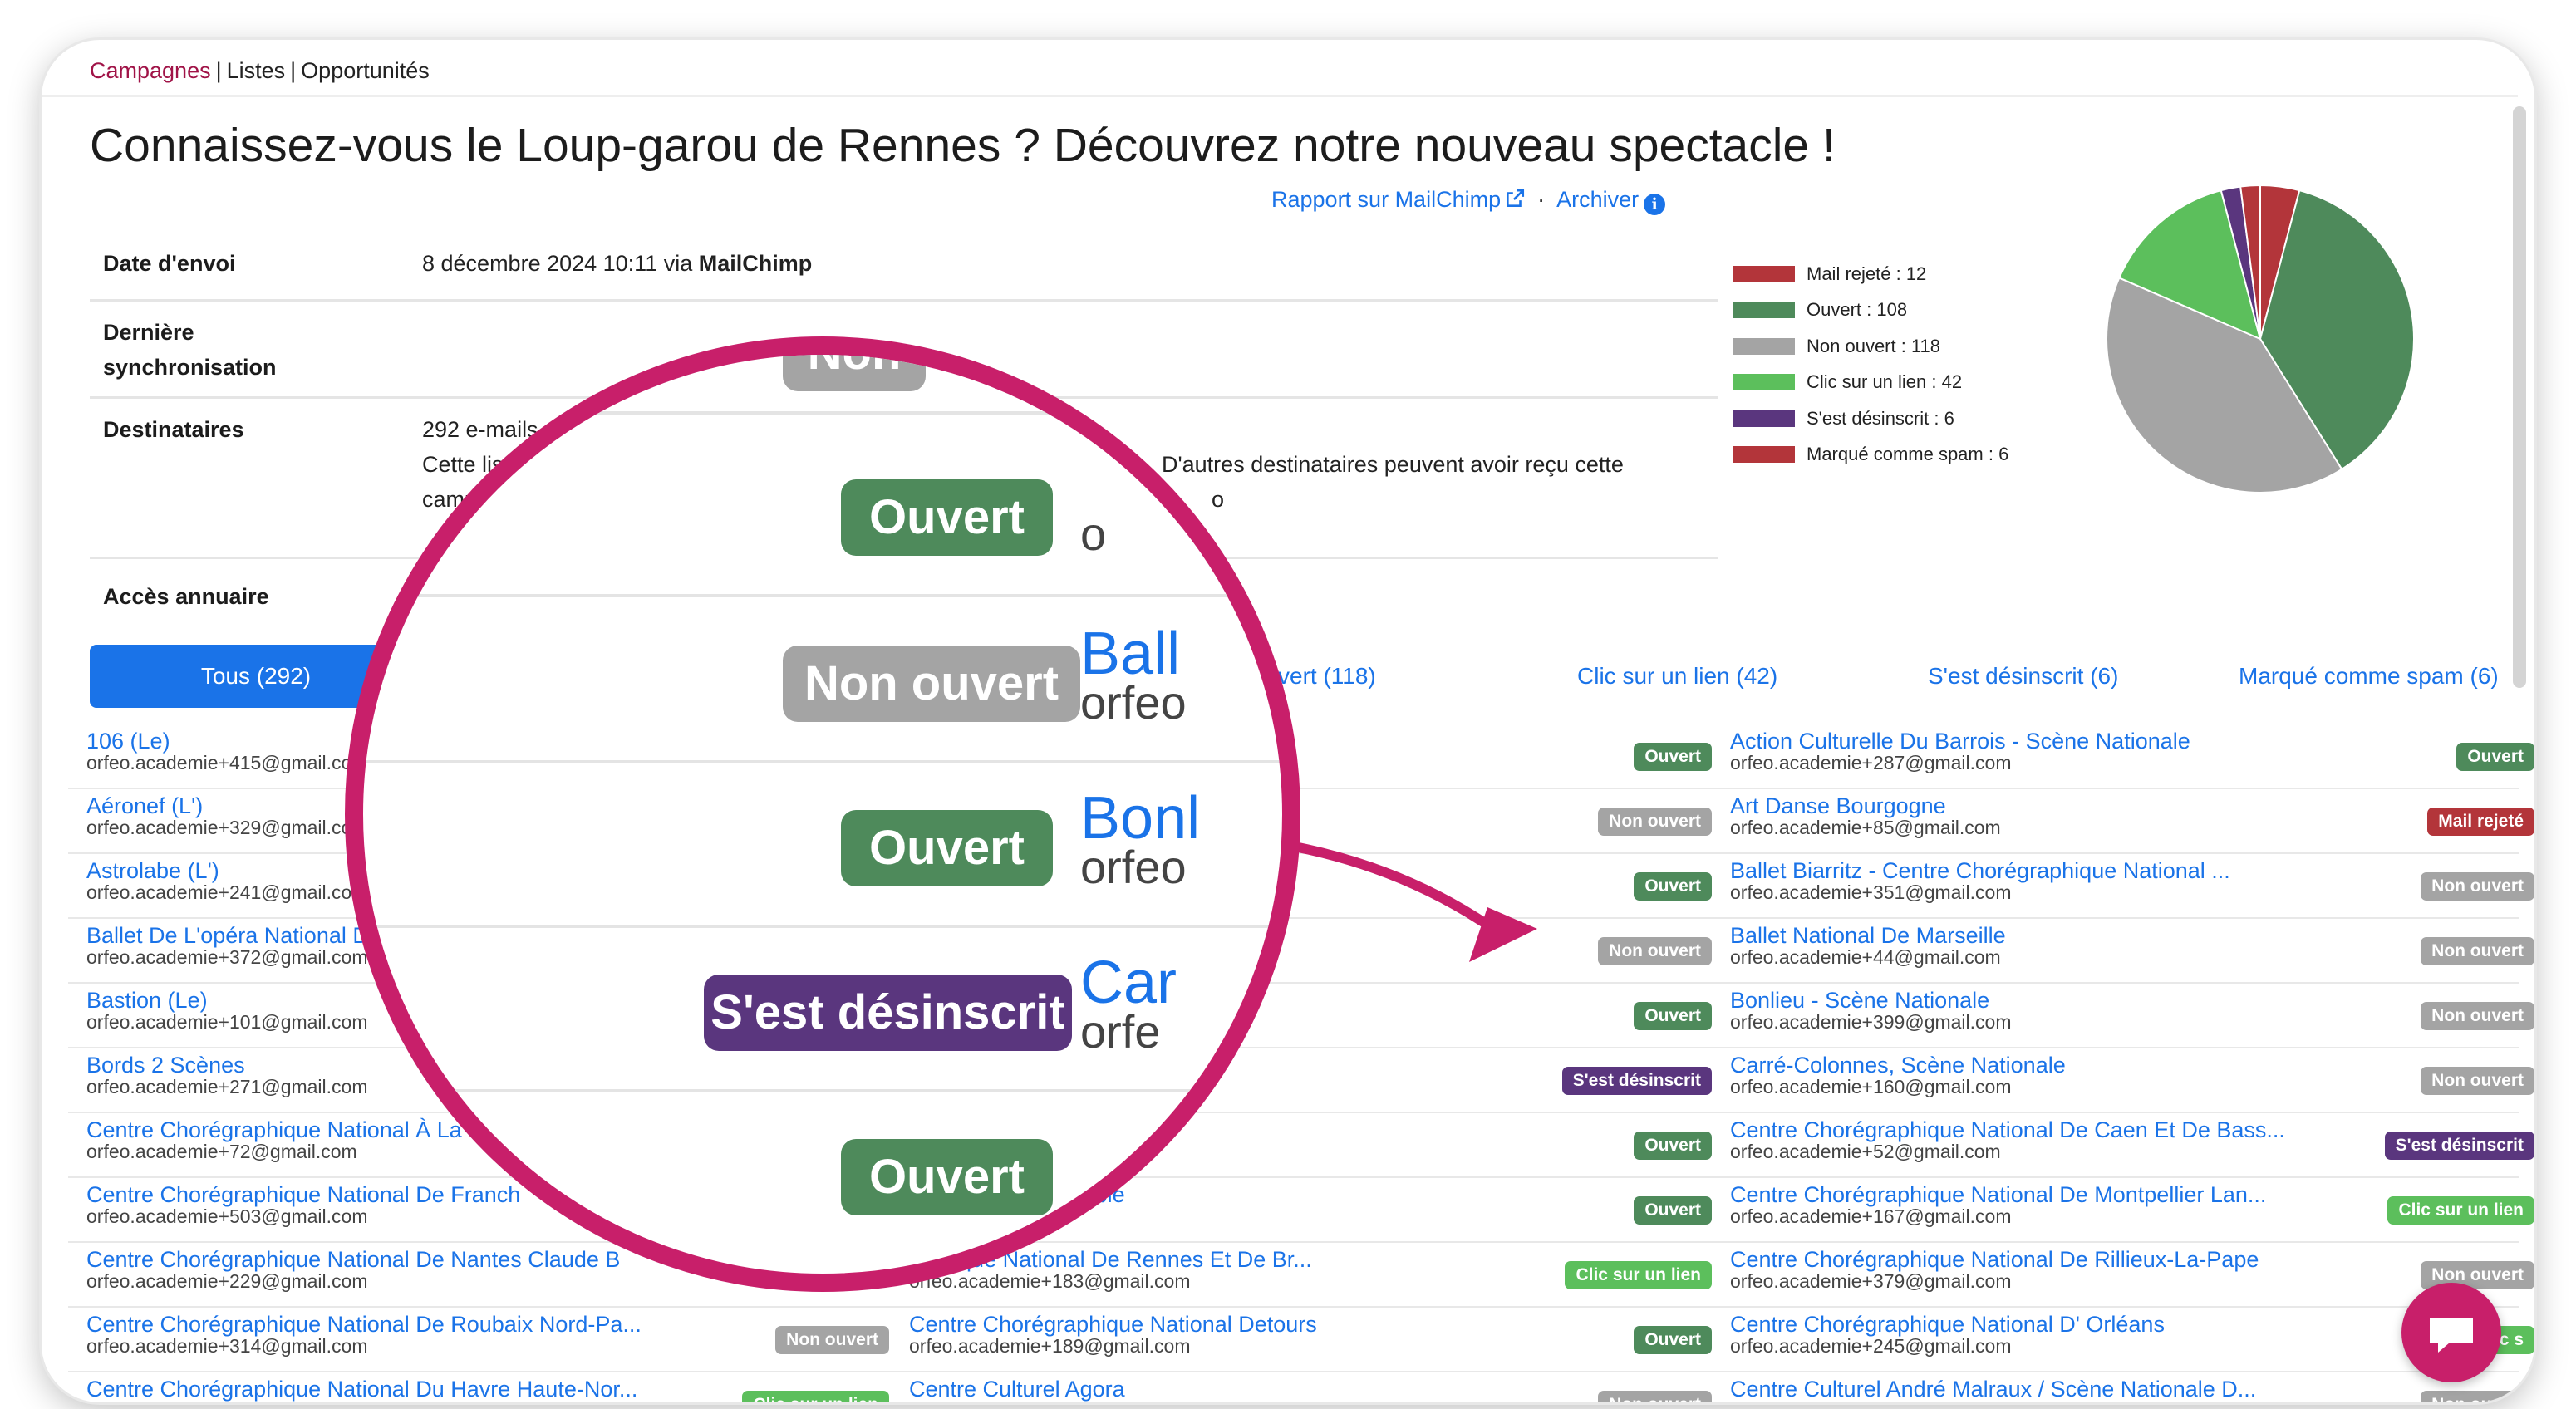 The image size is (2576, 1409). What do you see at coordinates (1865, 827) in the screenshot?
I see `recipient-email: orfeo.academie+85@gmail.com` at bounding box center [1865, 827].